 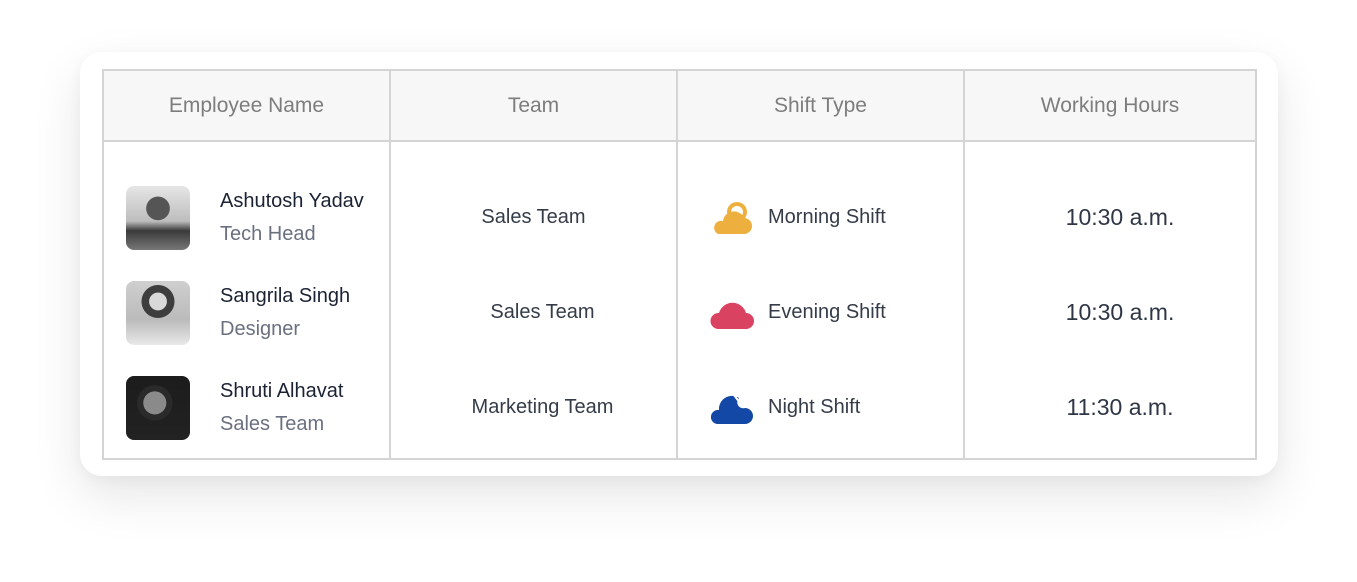 I want to click on employee-name: Ashutosh Yadav, so click(x=292, y=200).